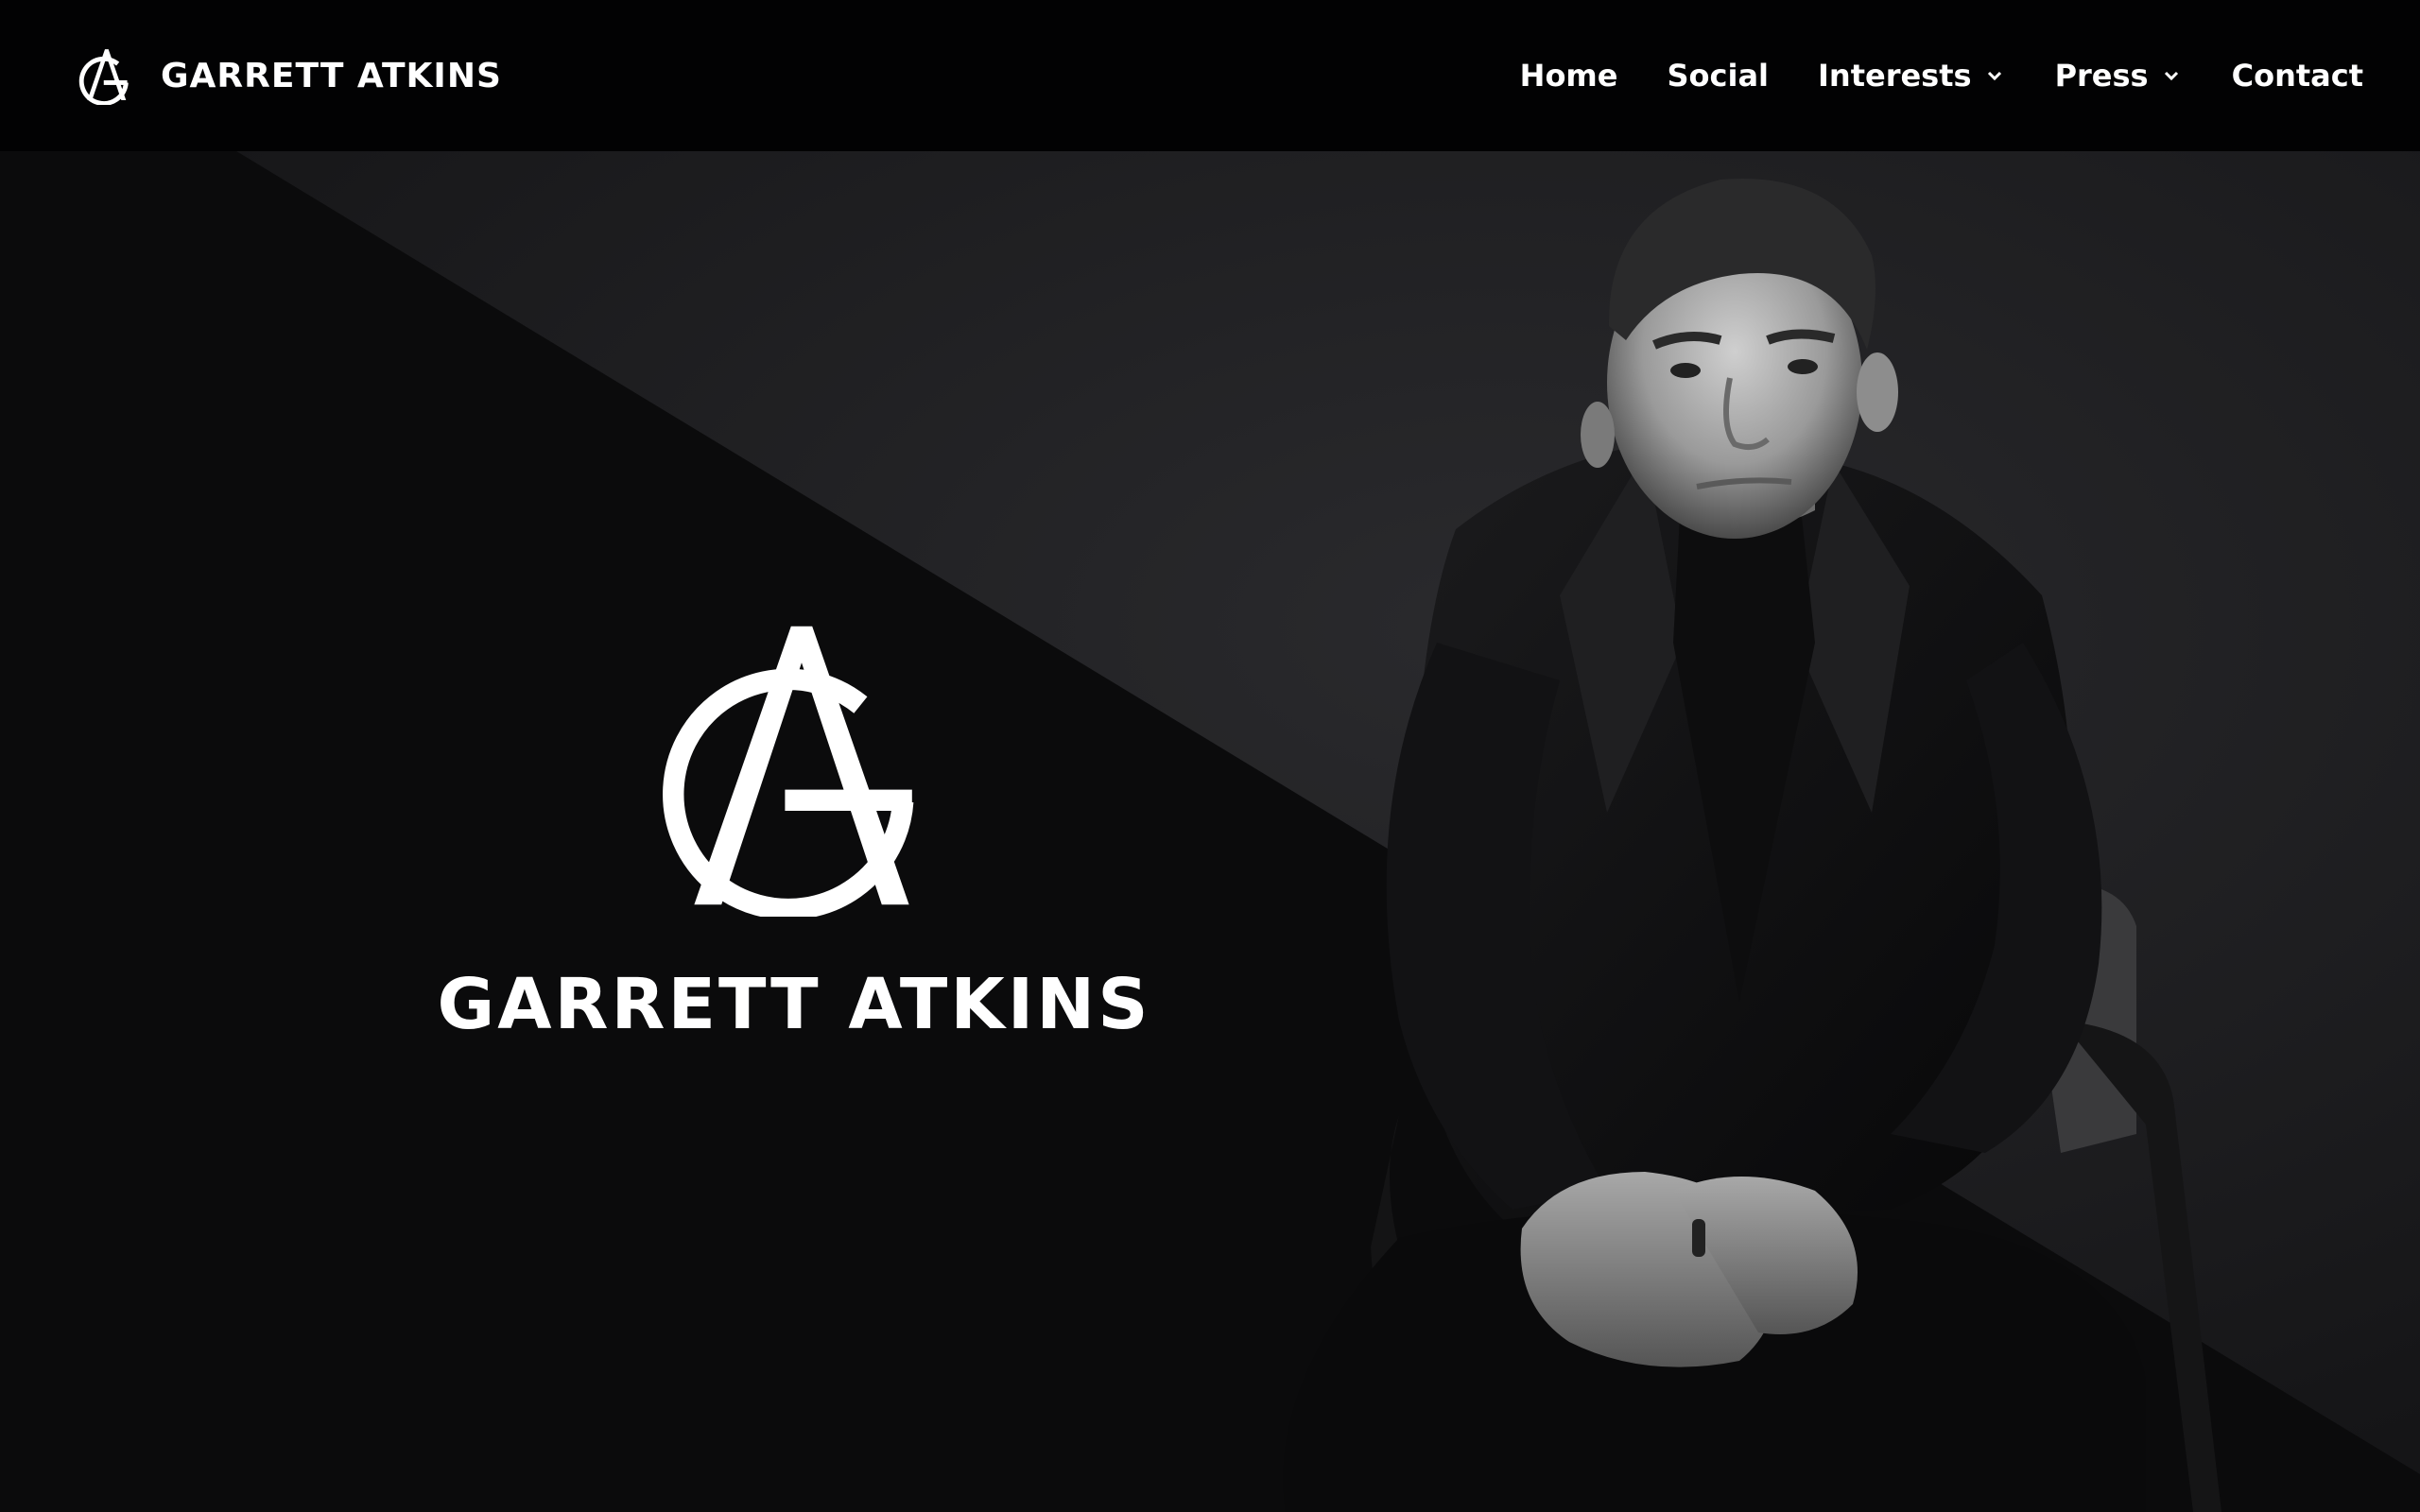  I want to click on nav-item-label: Social, so click(1718, 76).